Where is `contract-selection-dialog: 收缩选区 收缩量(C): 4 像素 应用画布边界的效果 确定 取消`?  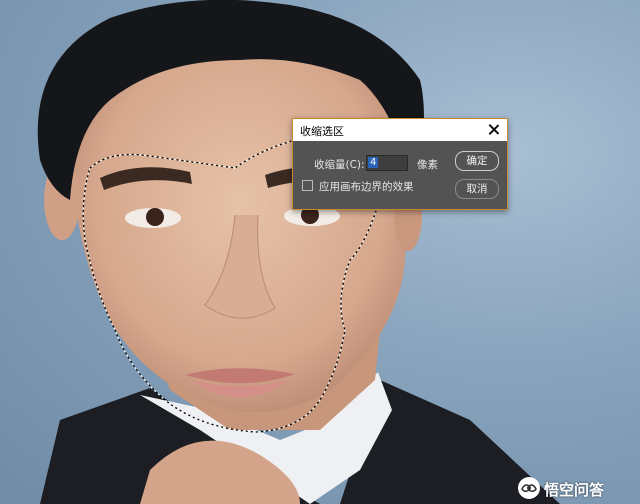
contract-selection-dialog: 收缩选区 收缩量(C): 4 像素 应用画布边界的效果 确定 取消 is located at coordinates (400, 164).